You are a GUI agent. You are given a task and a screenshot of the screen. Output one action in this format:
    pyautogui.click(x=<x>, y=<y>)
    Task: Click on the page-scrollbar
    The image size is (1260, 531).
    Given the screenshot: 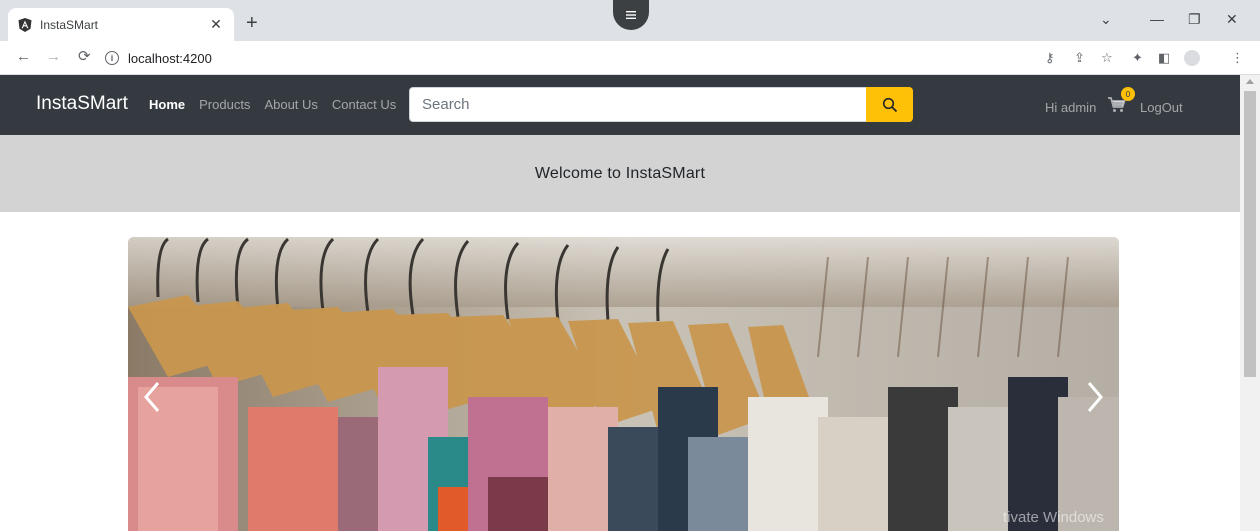 What is the action you would take?
    pyautogui.click(x=1250, y=303)
    